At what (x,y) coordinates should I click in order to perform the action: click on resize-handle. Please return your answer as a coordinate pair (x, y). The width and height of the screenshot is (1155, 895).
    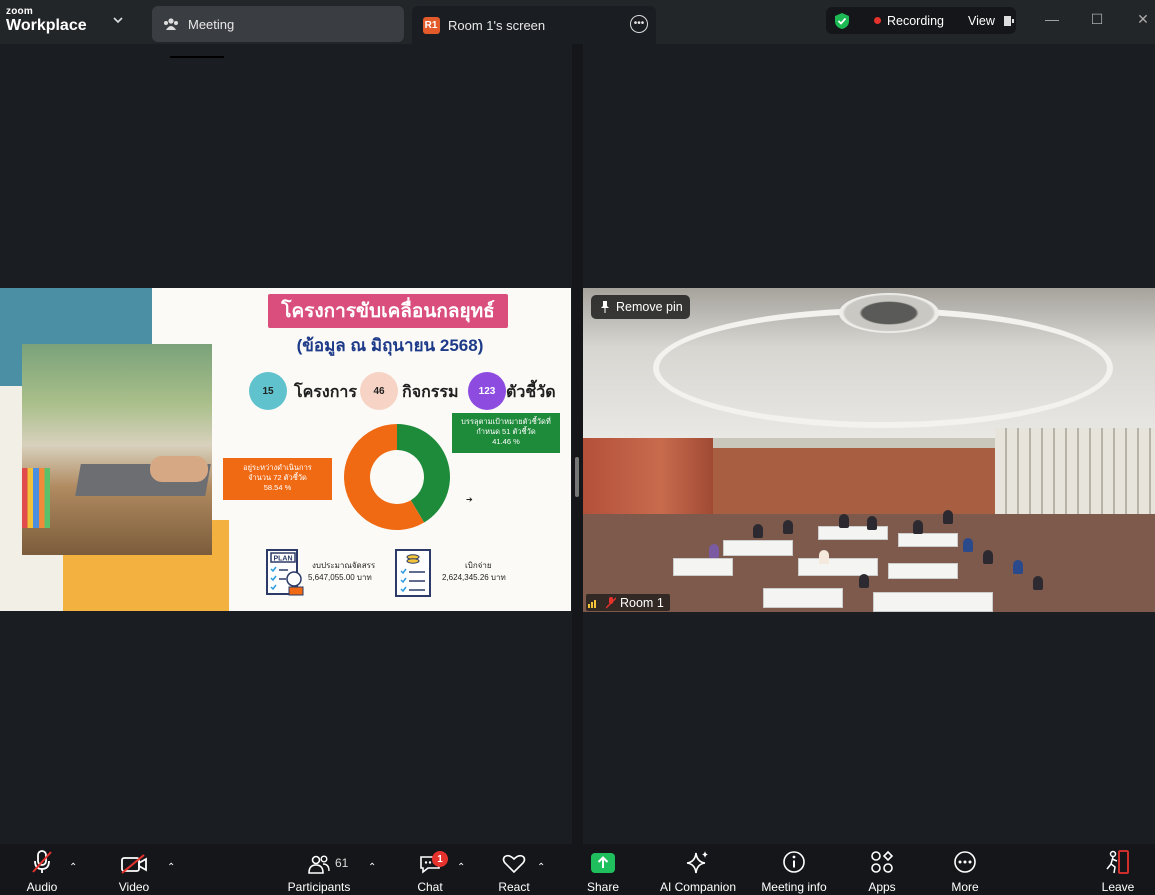
    Looking at the image, I should click on (577, 477).